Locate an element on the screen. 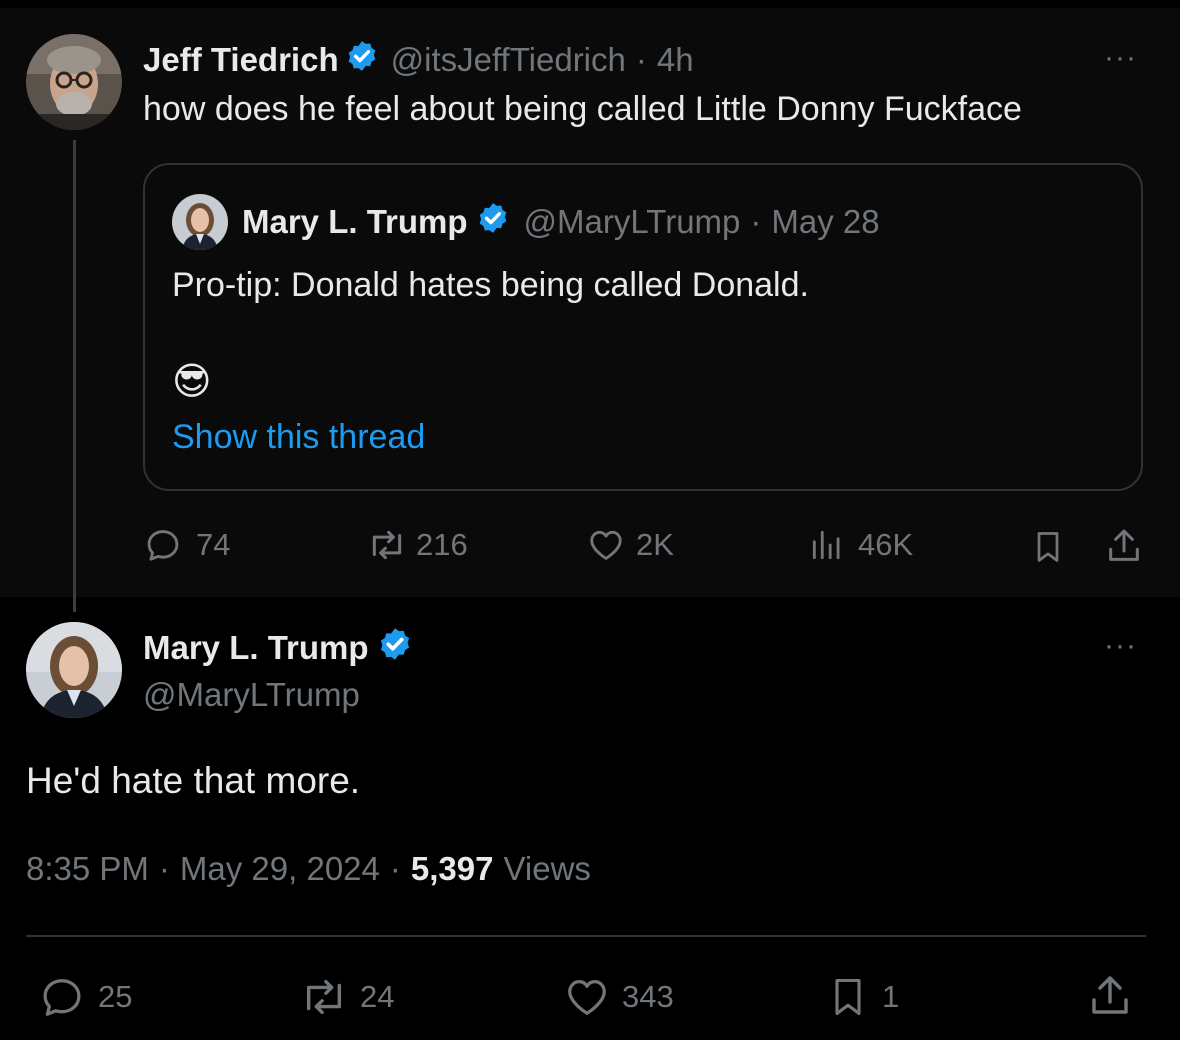 This screenshot has height=1040, width=1180. main-tweet-text: He'd hate that more. is located at coordinates (193, 780).